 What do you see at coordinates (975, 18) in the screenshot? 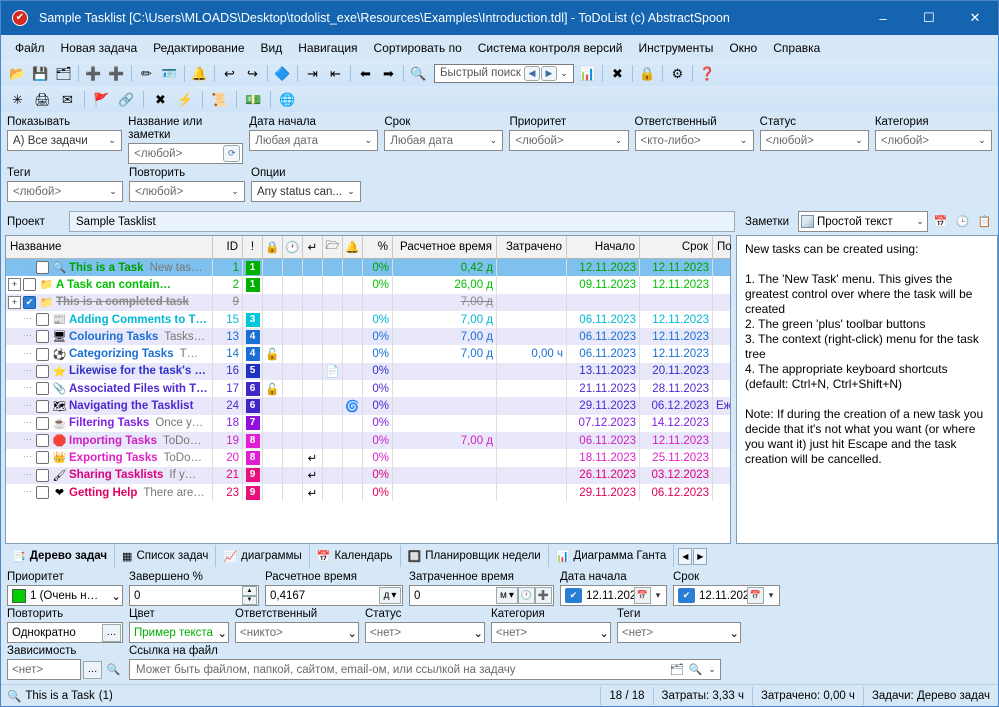
I see `close-button: ✕` at bounding box center [975, 18].